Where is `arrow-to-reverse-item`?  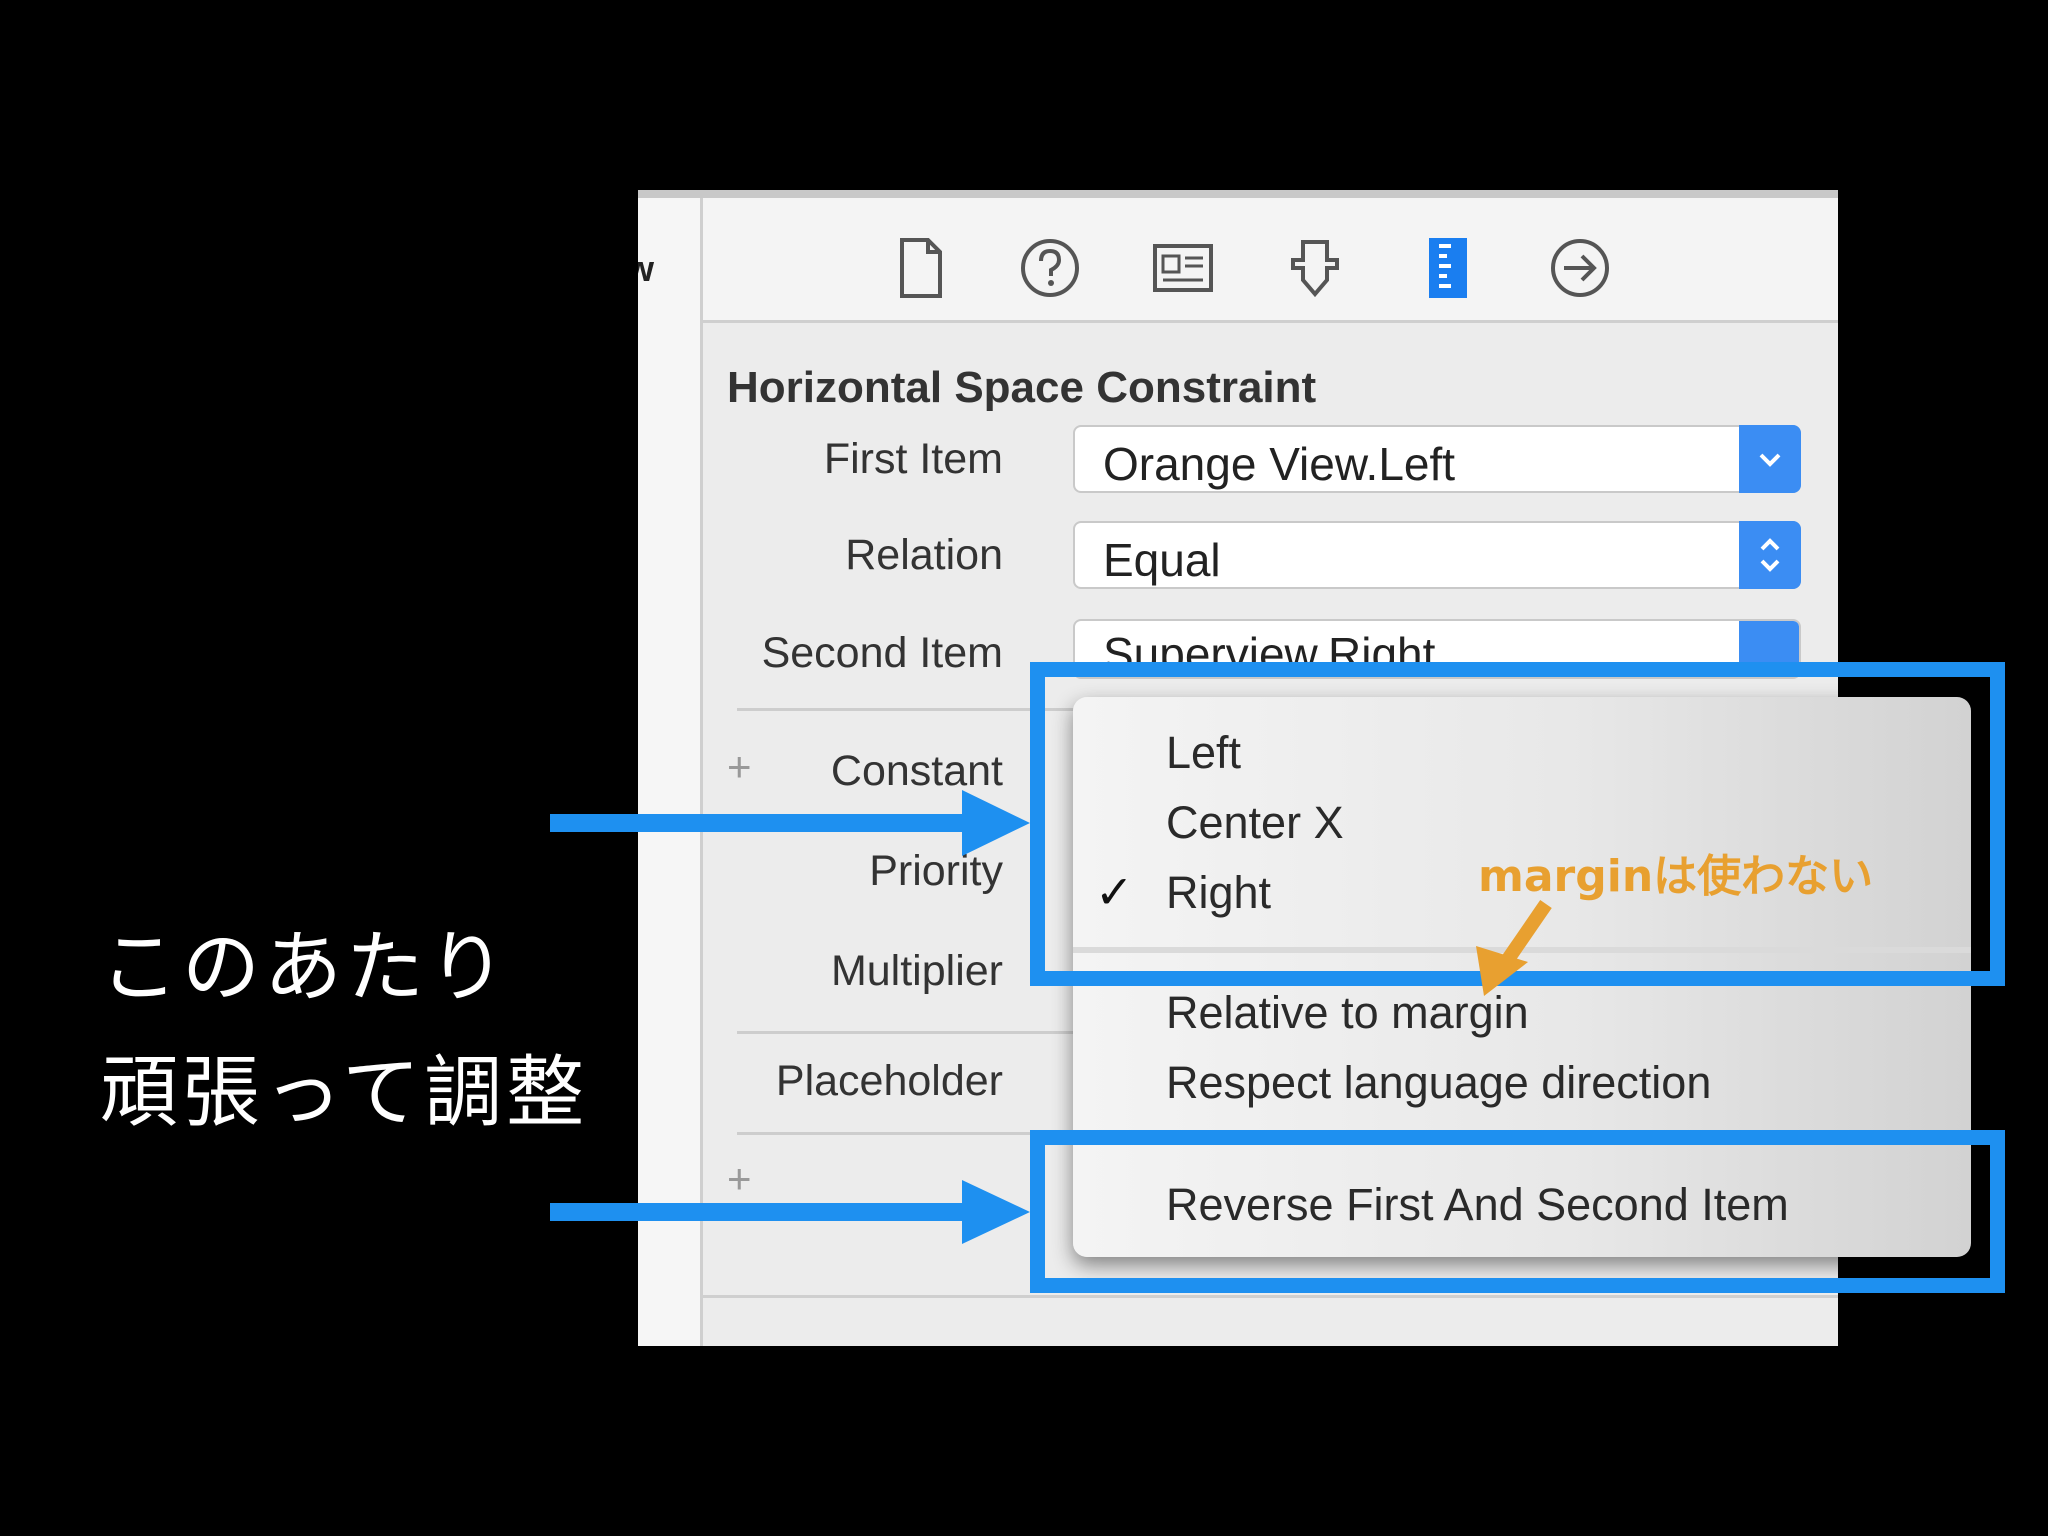 arrow-to-reverse-item is located at coordinates (790, 1212).